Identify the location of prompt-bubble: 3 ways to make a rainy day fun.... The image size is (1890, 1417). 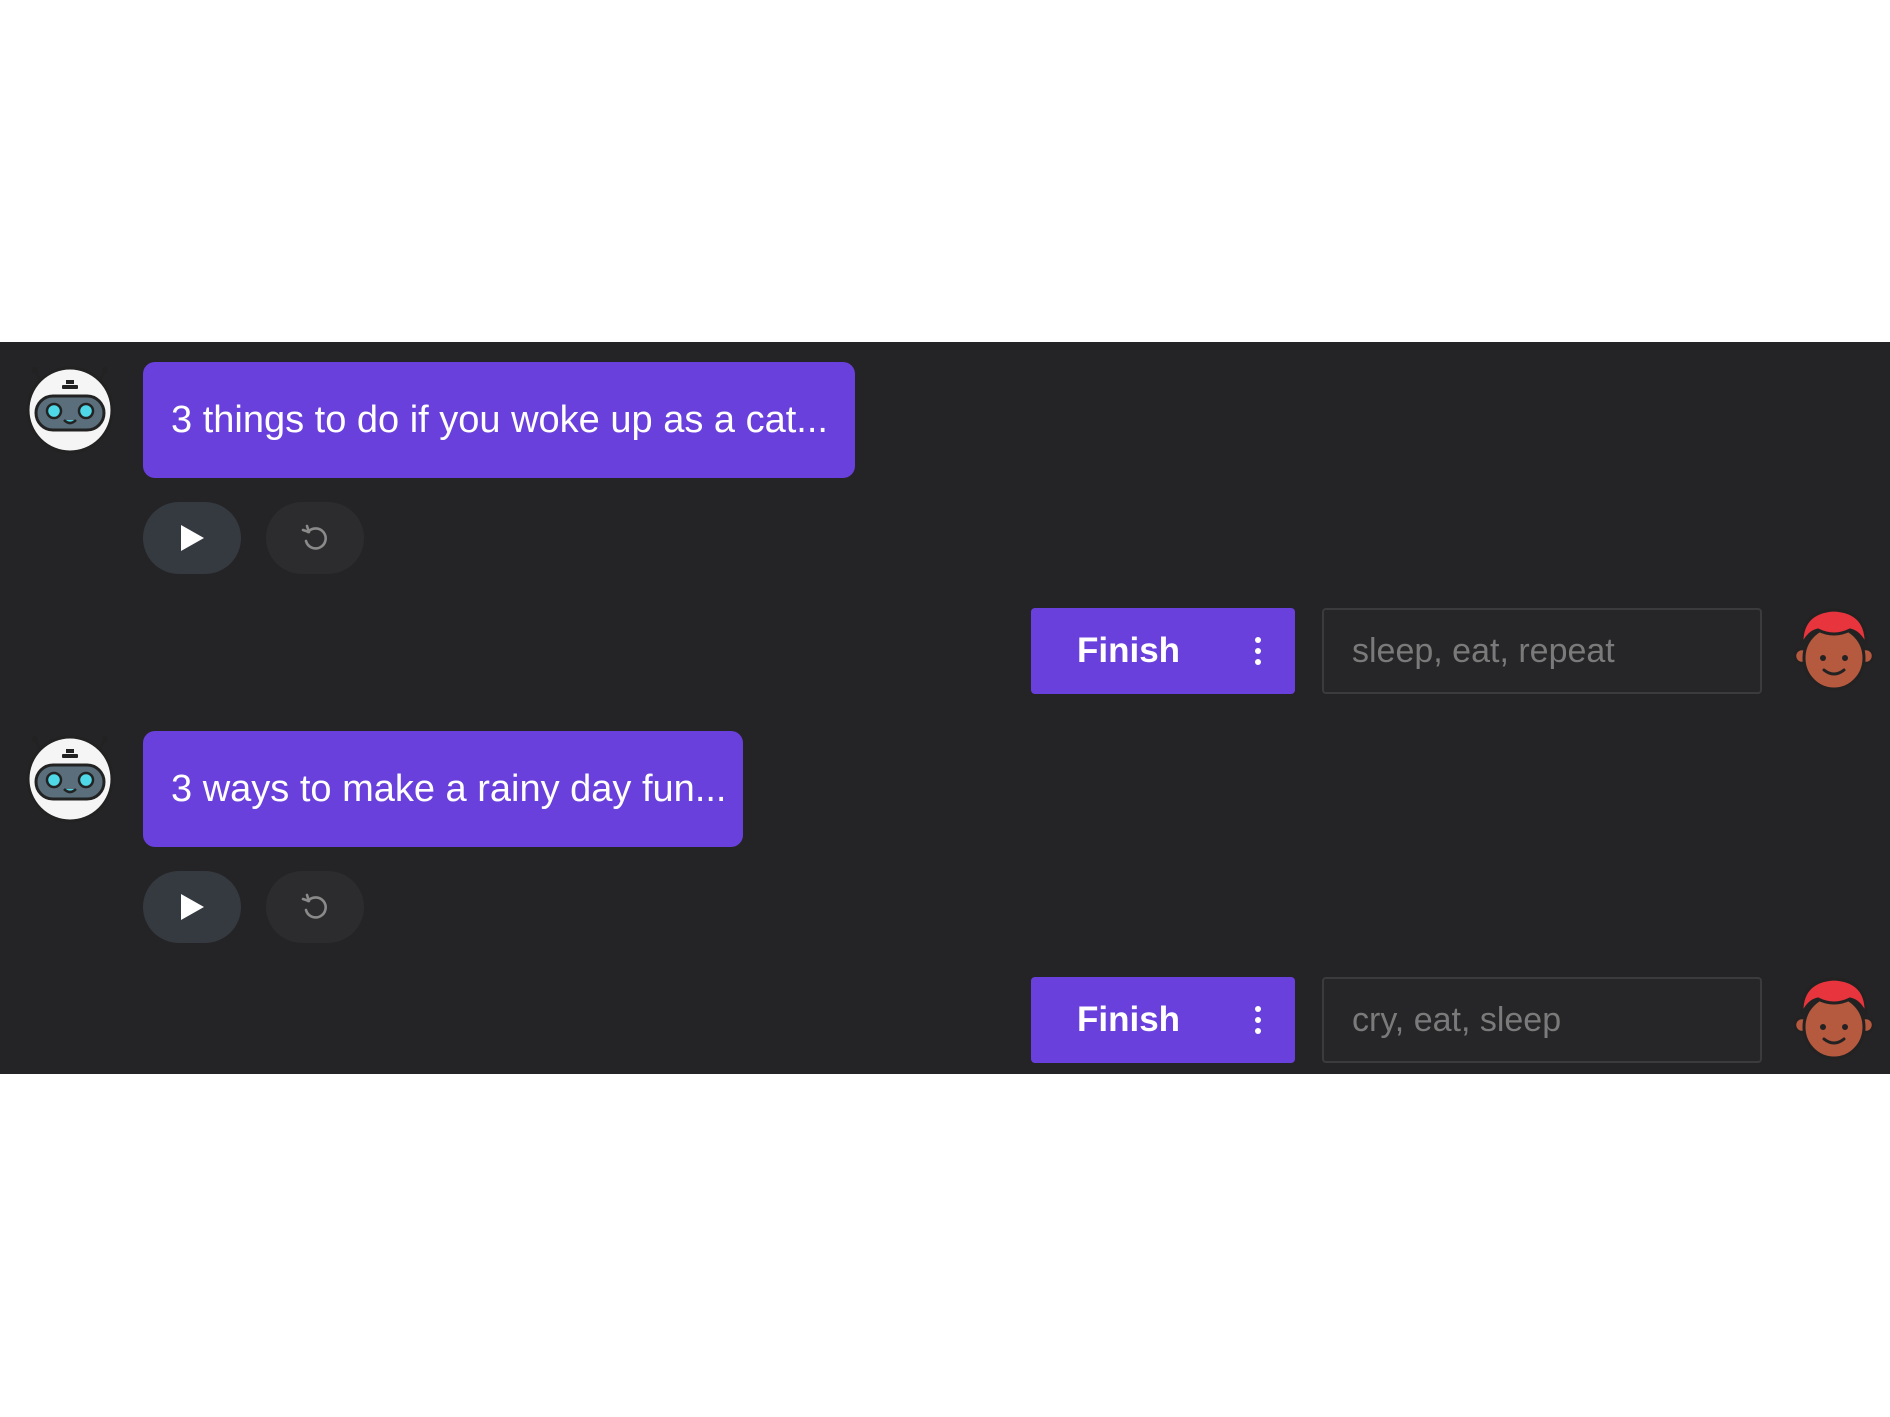
(443, 789).